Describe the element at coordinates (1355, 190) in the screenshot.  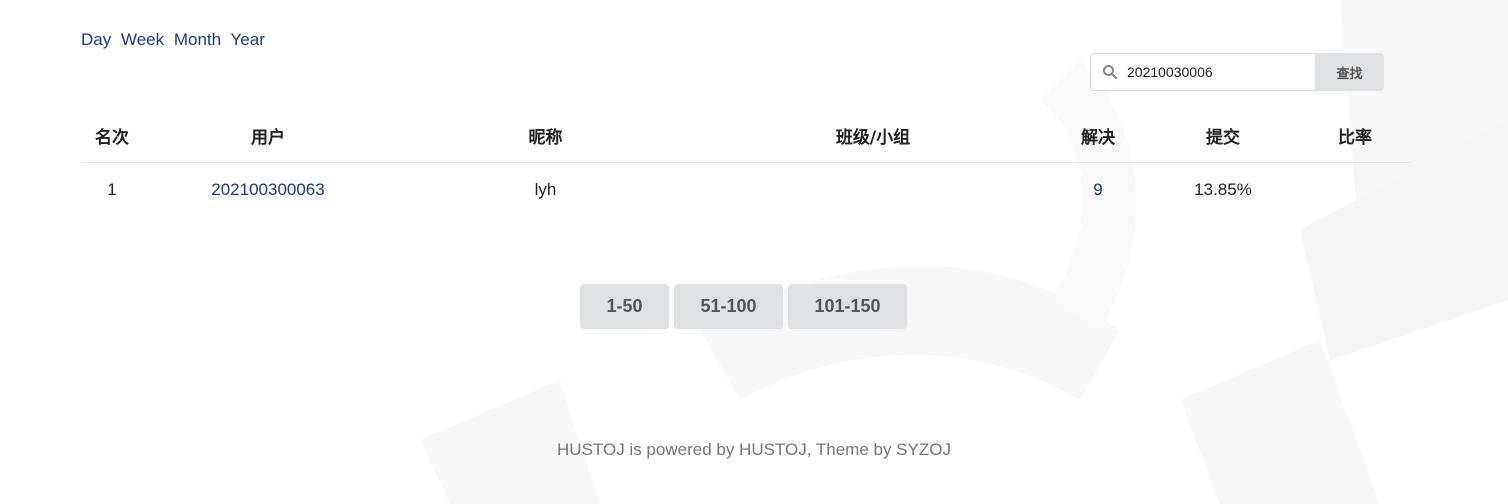
I see `cell-ratio` at that location.